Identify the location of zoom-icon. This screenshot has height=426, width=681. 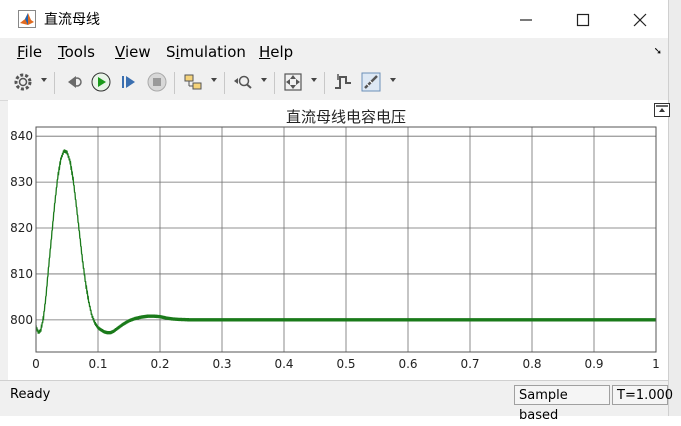
(243, 82).